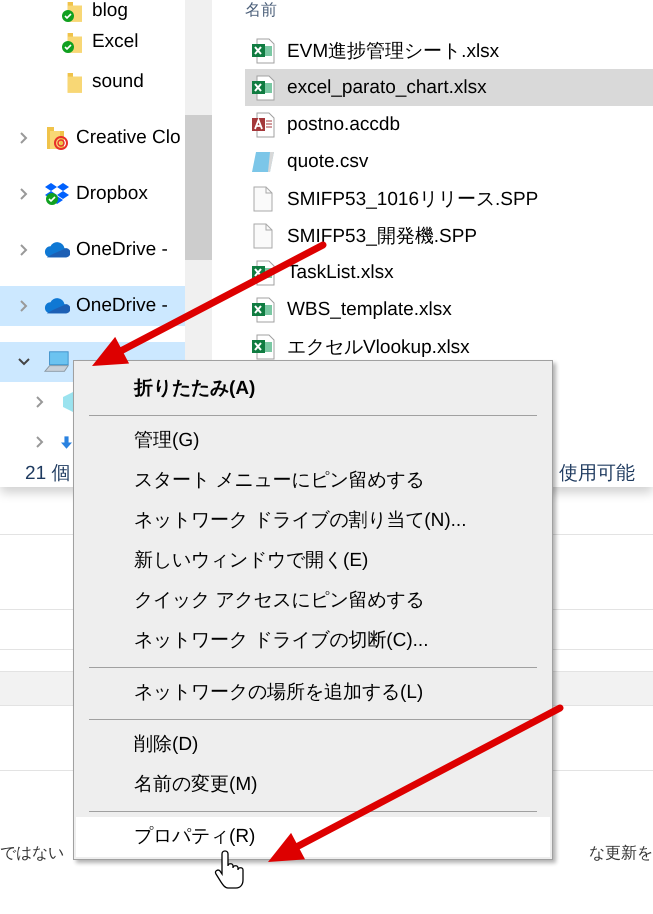 This screenshot has height=914, width=653. What do you see at coordinates (597, 474) in the screenshot?
I see `free-space-text: 使用可能` at bounding box center [597, 474].